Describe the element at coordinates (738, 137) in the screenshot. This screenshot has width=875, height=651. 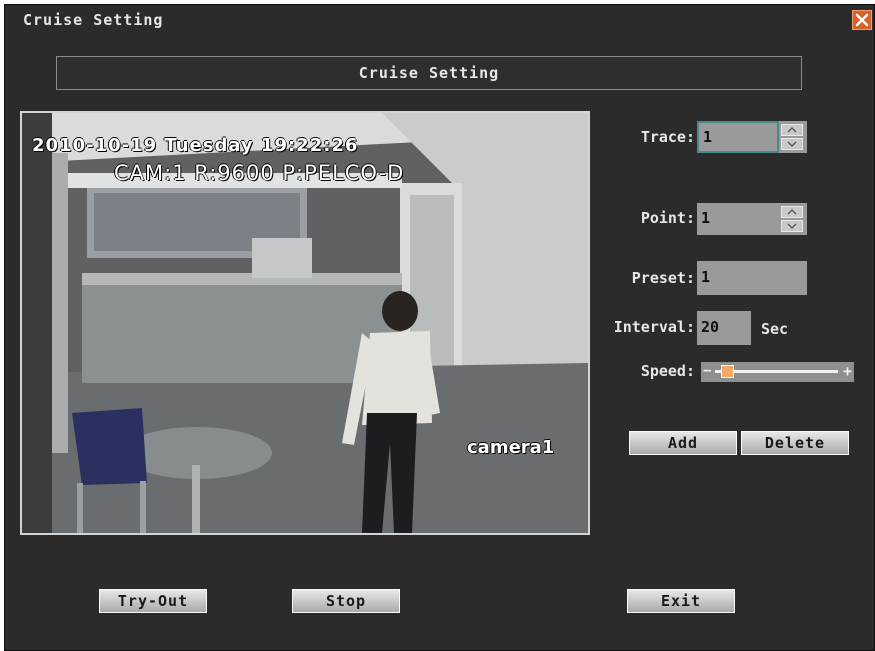
I see `trace-input: 1` at that location.